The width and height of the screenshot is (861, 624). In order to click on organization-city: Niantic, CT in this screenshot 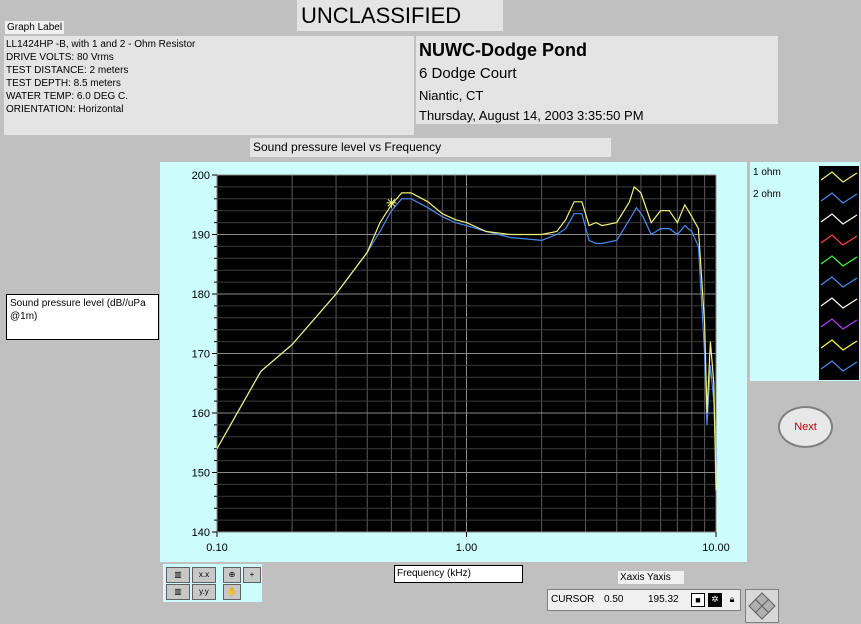, I will do `click(451, 95)`.